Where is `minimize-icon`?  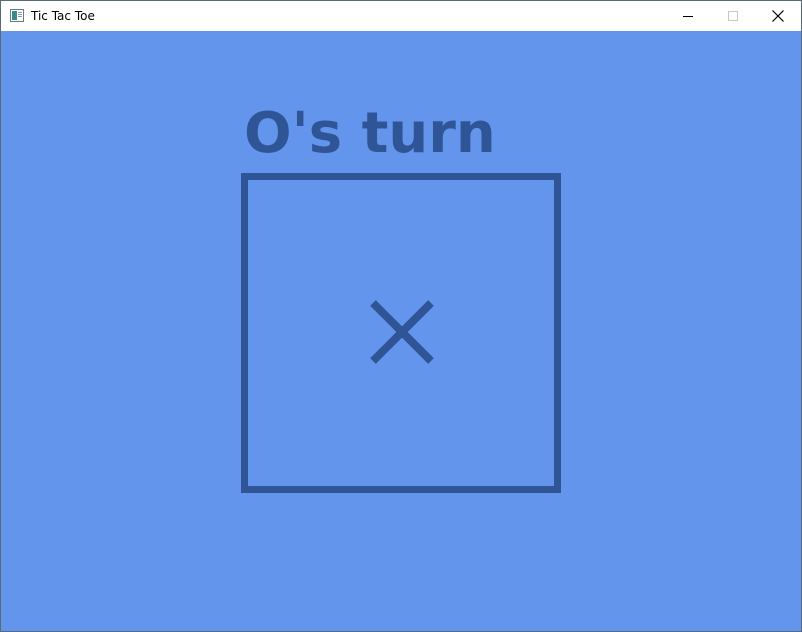
minimize-icon is located at coordinates (688, 16).